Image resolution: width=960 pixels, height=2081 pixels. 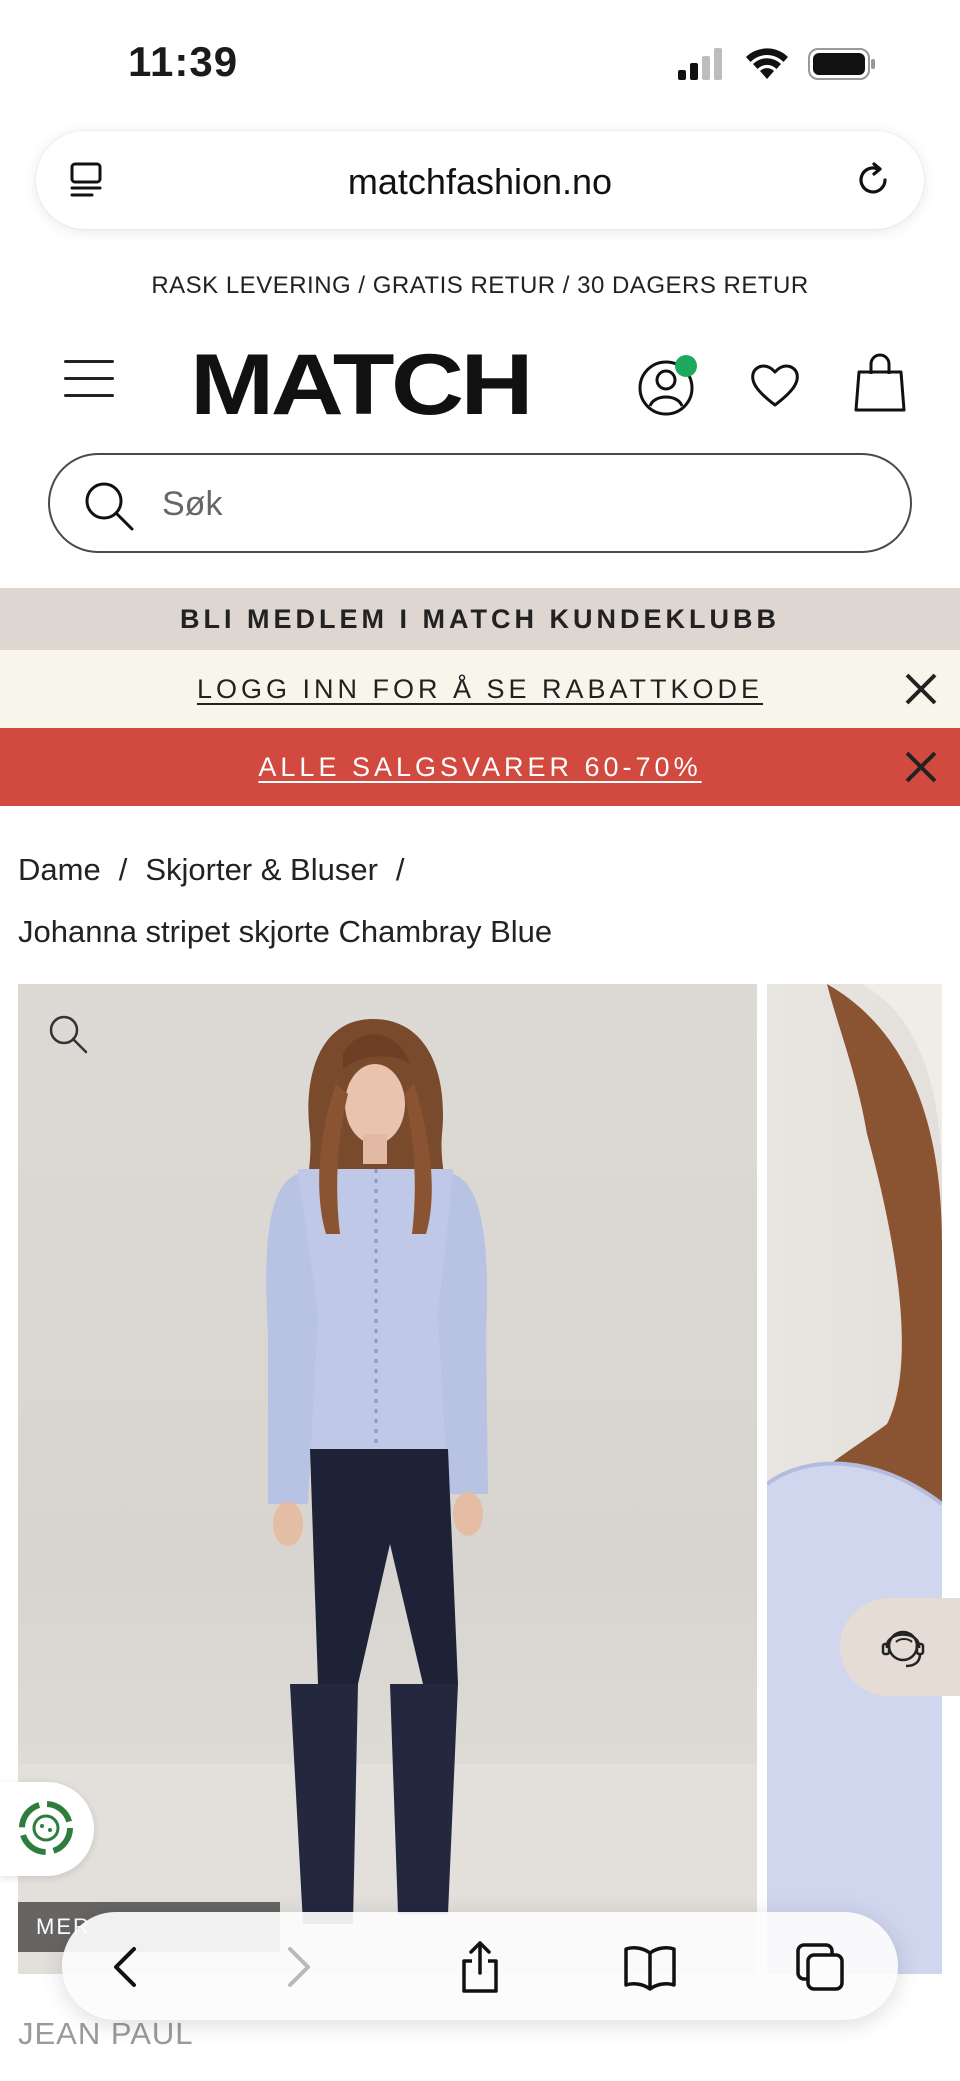 I want to click on address-bar: matchfashion.no, so click(x=480, y=180).